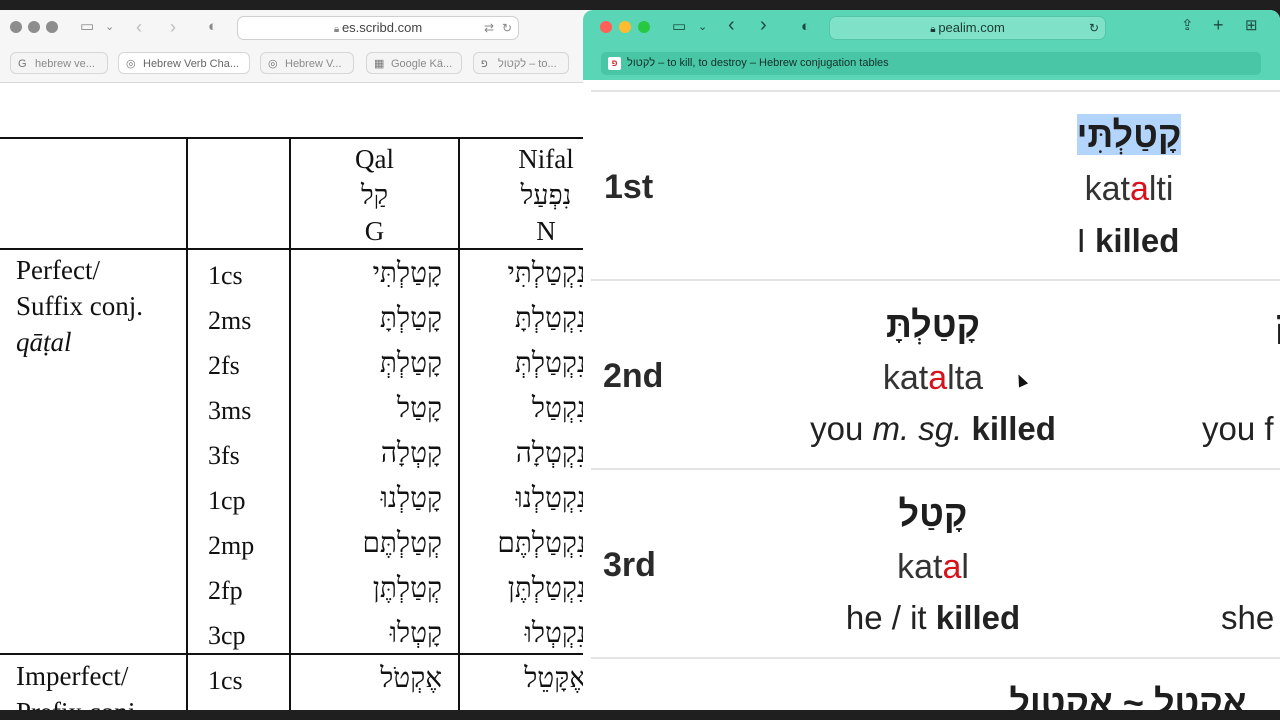  What do you see at coordinates (378, 28) in the screenshot?
I see `left-address-bar: 🔒︎ es.scribd.com ⇄ ↻` at bounding box center [378, 28].